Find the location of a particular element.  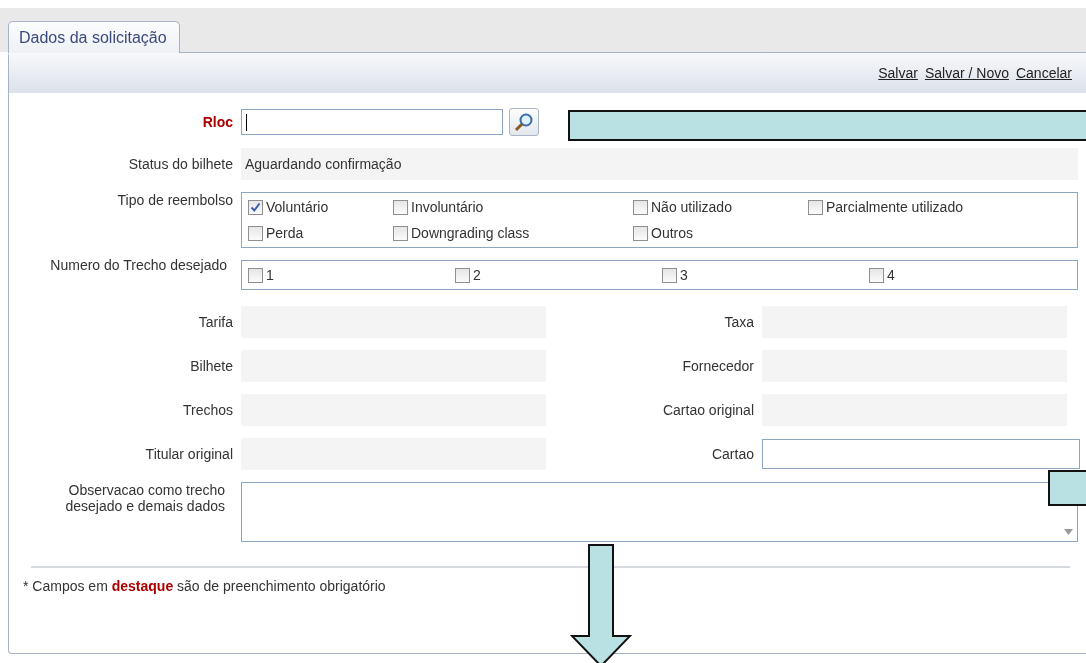

toolbar-link: Salvar is located at coordinates (898, 72).